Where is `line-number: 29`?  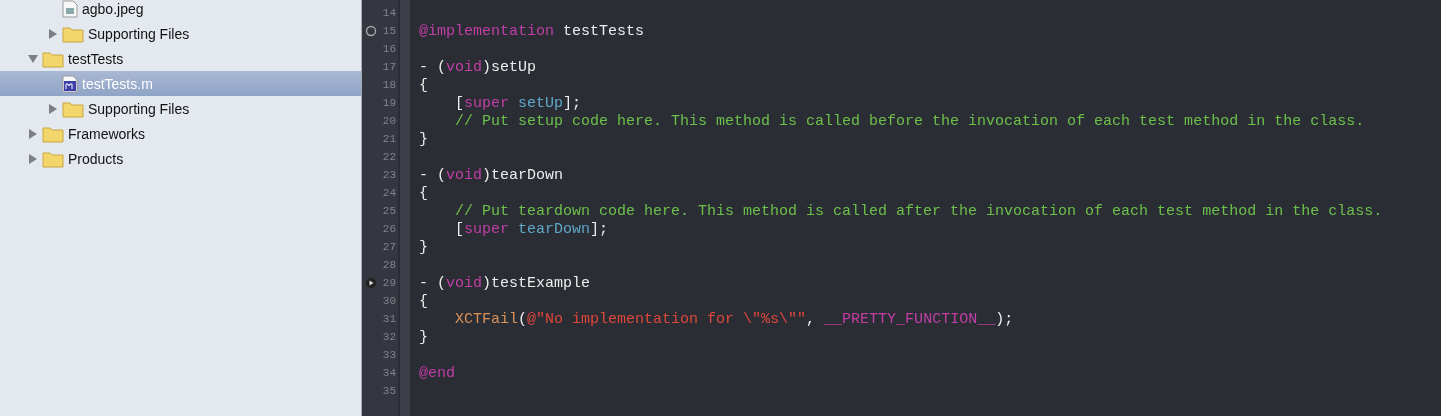 line-number: 29 is located at coordinates (389, 283).